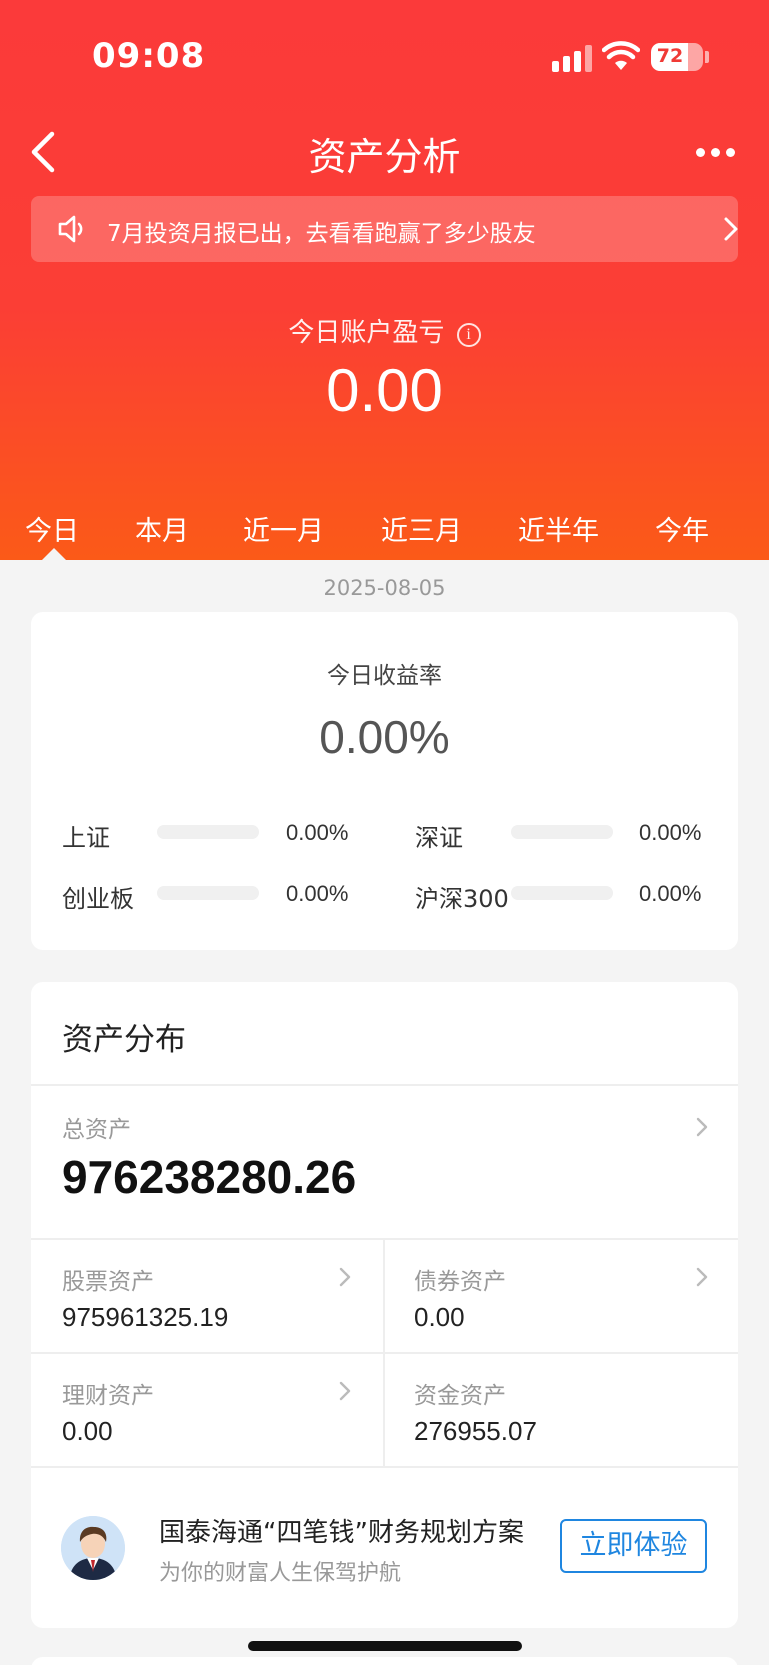  Describe the element at coordinates (439, 1317) in the screenshot. I see `bond-assets-value: 0.00` at that location.